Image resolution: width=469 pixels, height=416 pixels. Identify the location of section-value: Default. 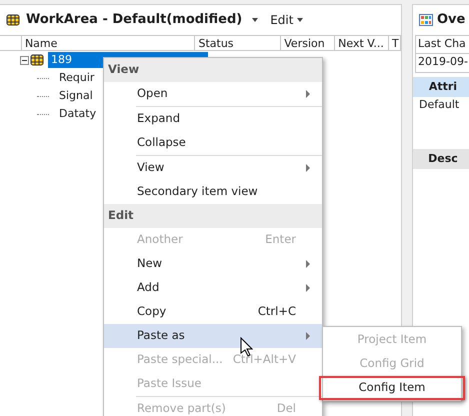
(439, 105).